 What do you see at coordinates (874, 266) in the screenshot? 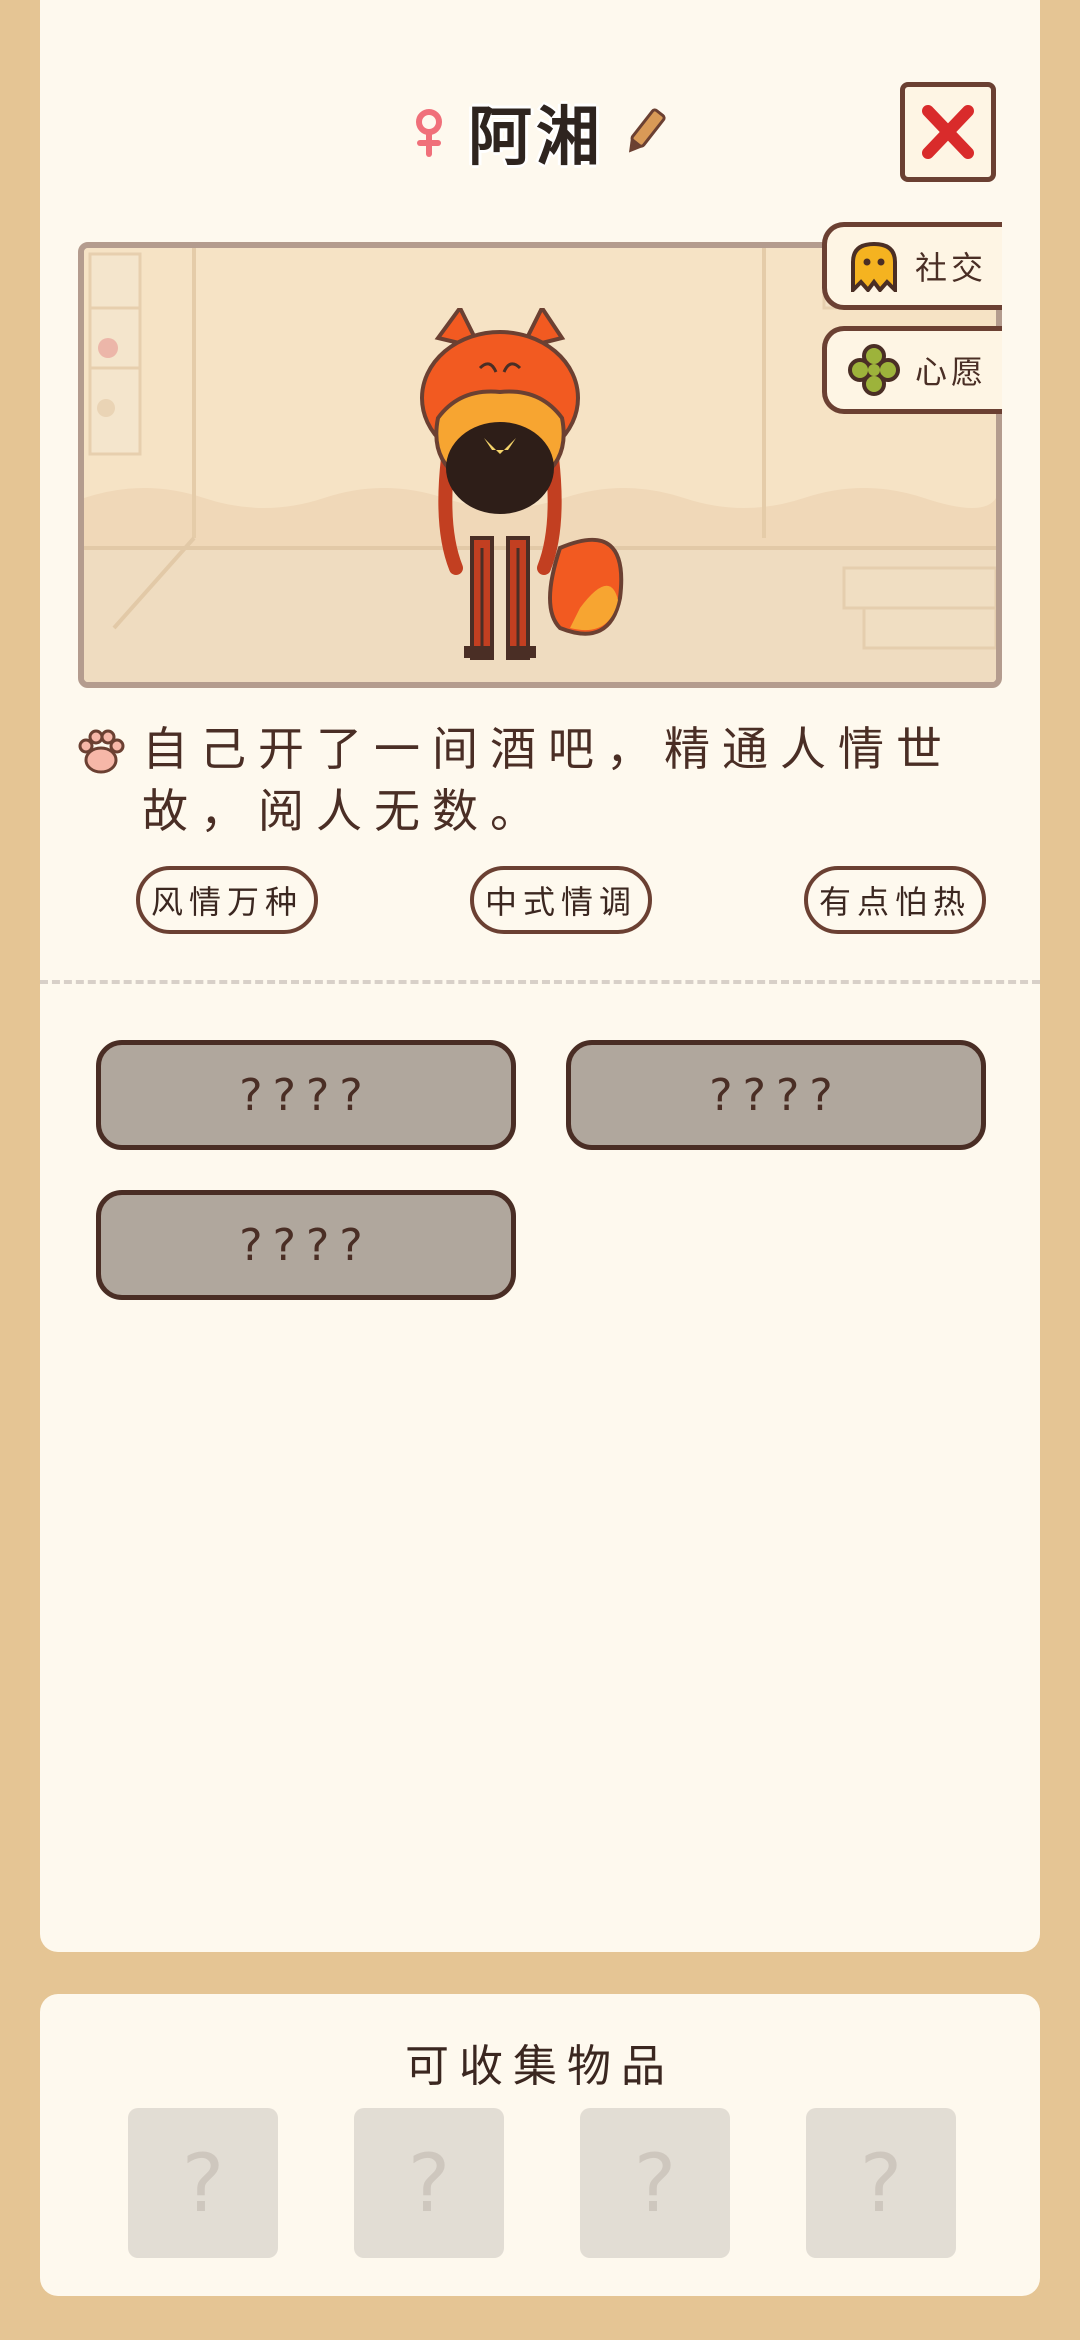
I see `ghost-icon` at bounding box center [874, 266].